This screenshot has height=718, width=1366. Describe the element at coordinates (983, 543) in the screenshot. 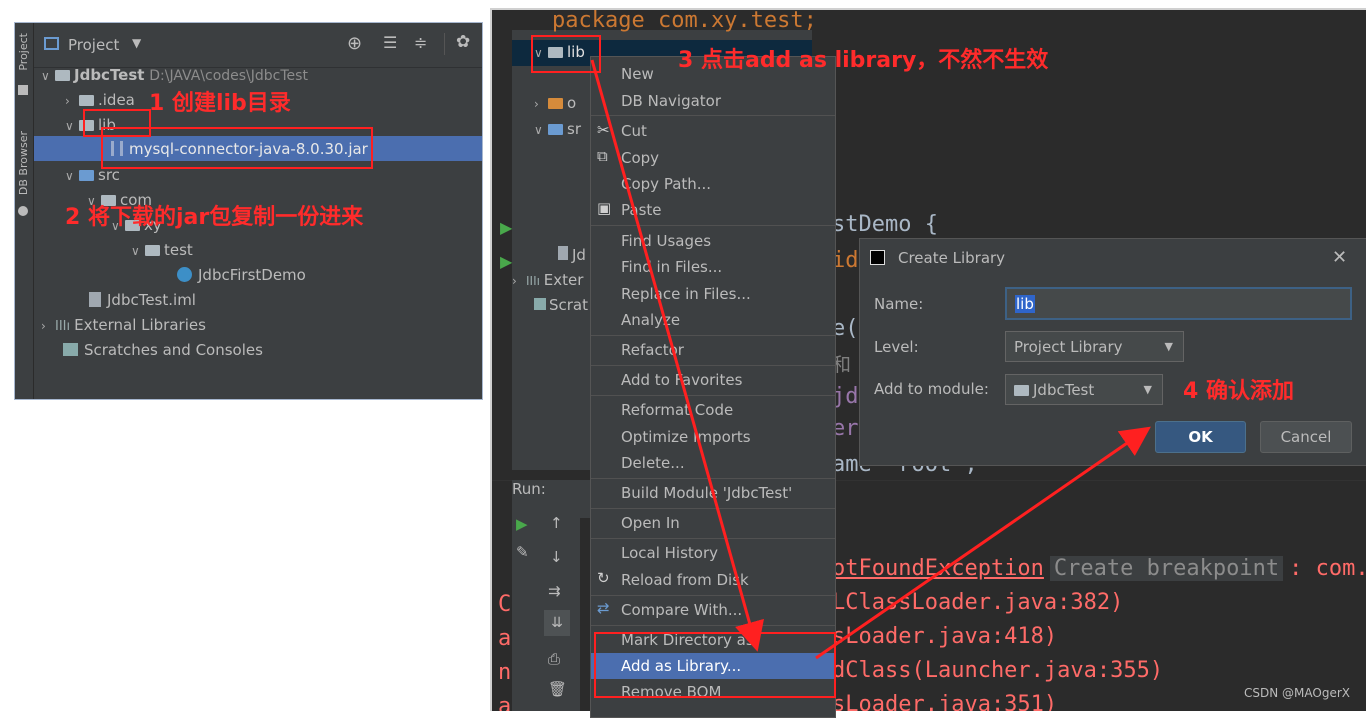

I see `arrow-to-ok-button` at that location.